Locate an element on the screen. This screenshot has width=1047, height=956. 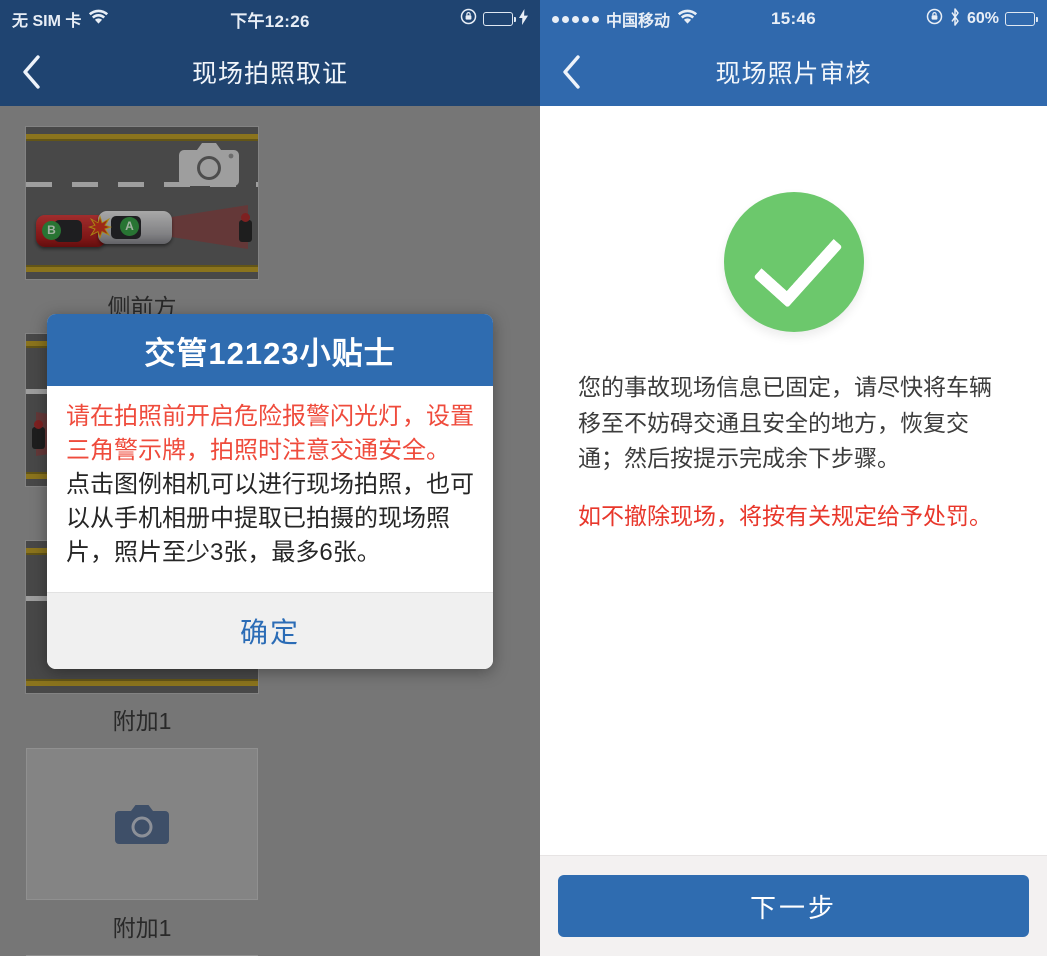
dialog-footer: 确定 is located at coordinates (270, 631).